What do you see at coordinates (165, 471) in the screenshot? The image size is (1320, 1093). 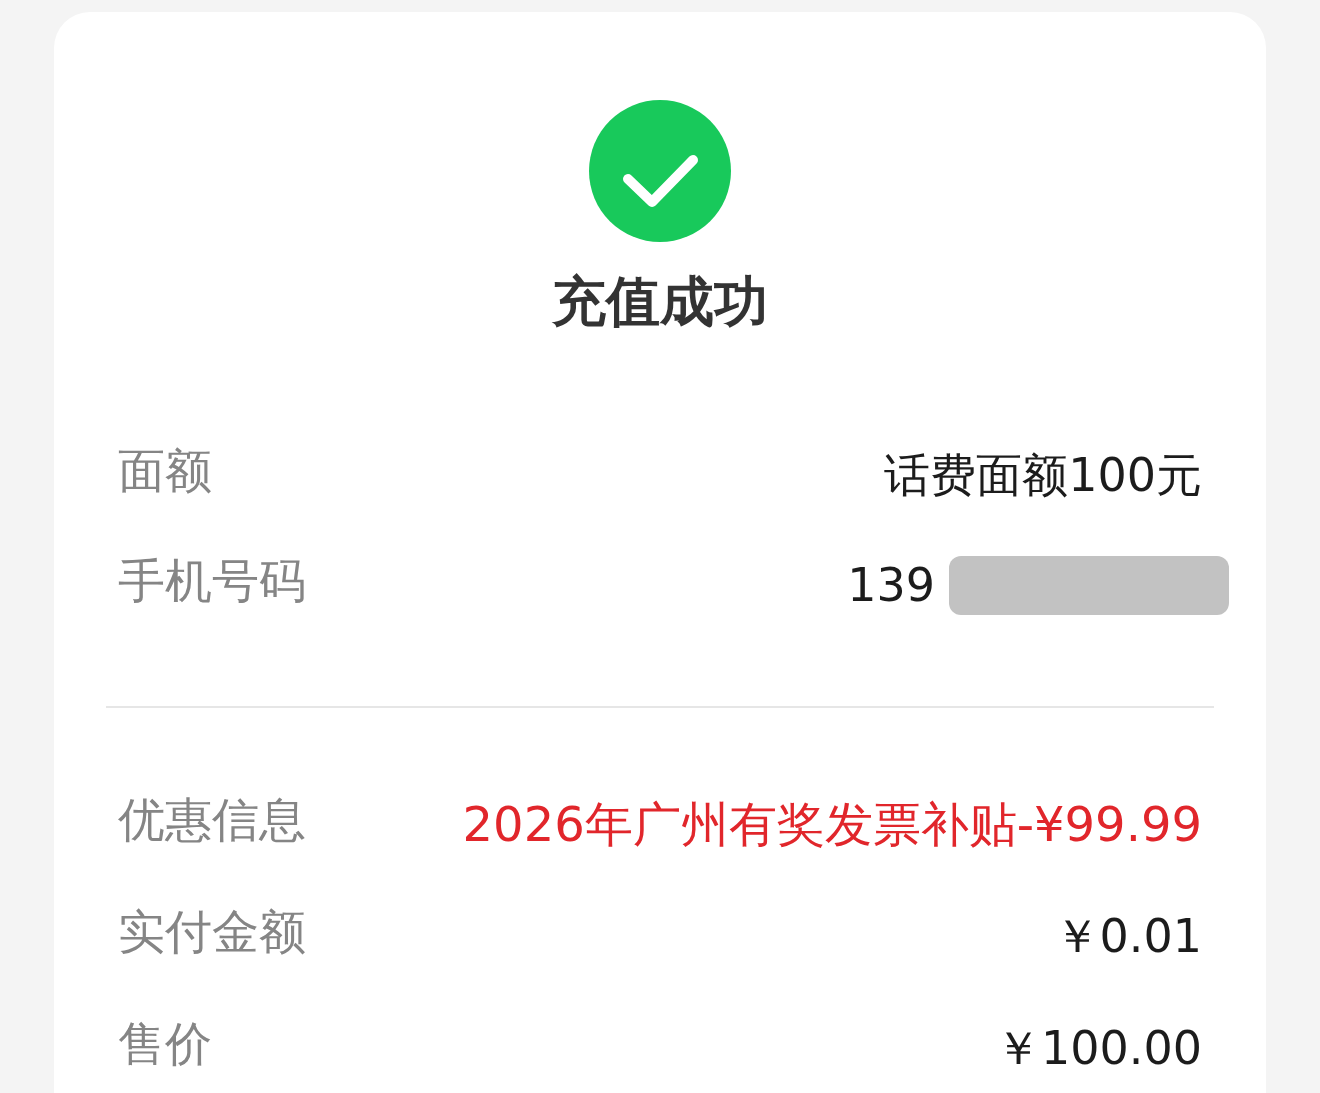 I see `field-label: 面额` at bounding box center [165, 471].